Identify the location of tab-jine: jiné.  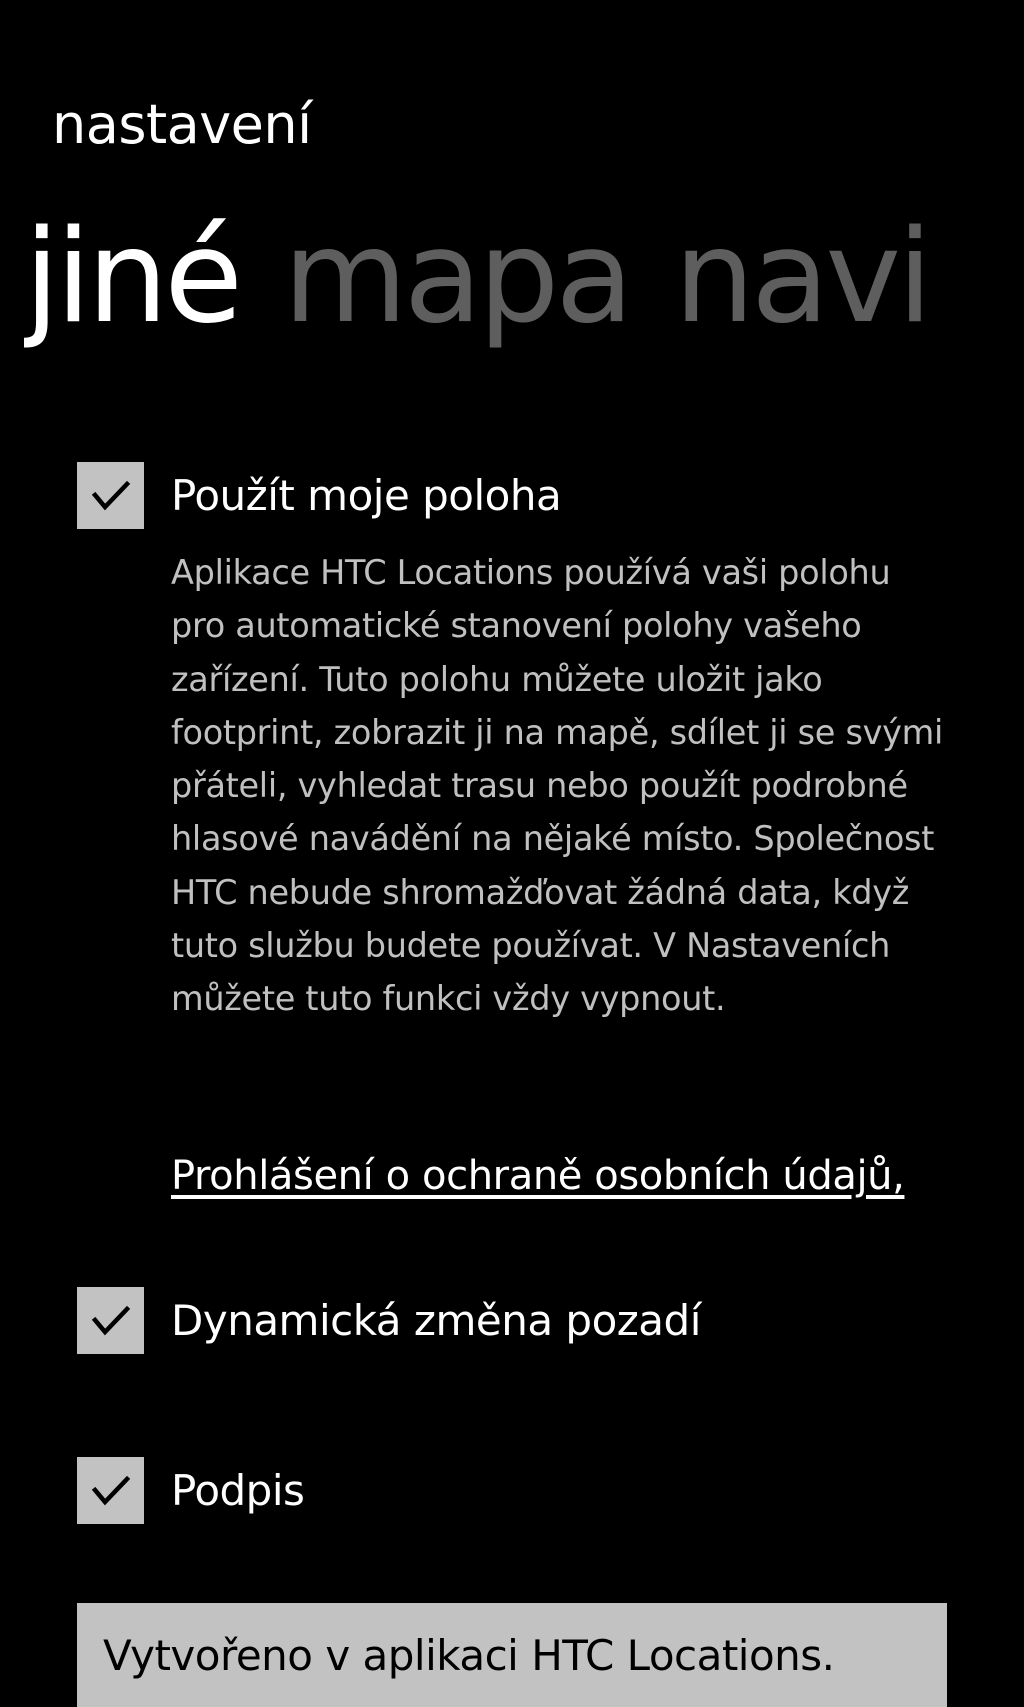
(133, 278).